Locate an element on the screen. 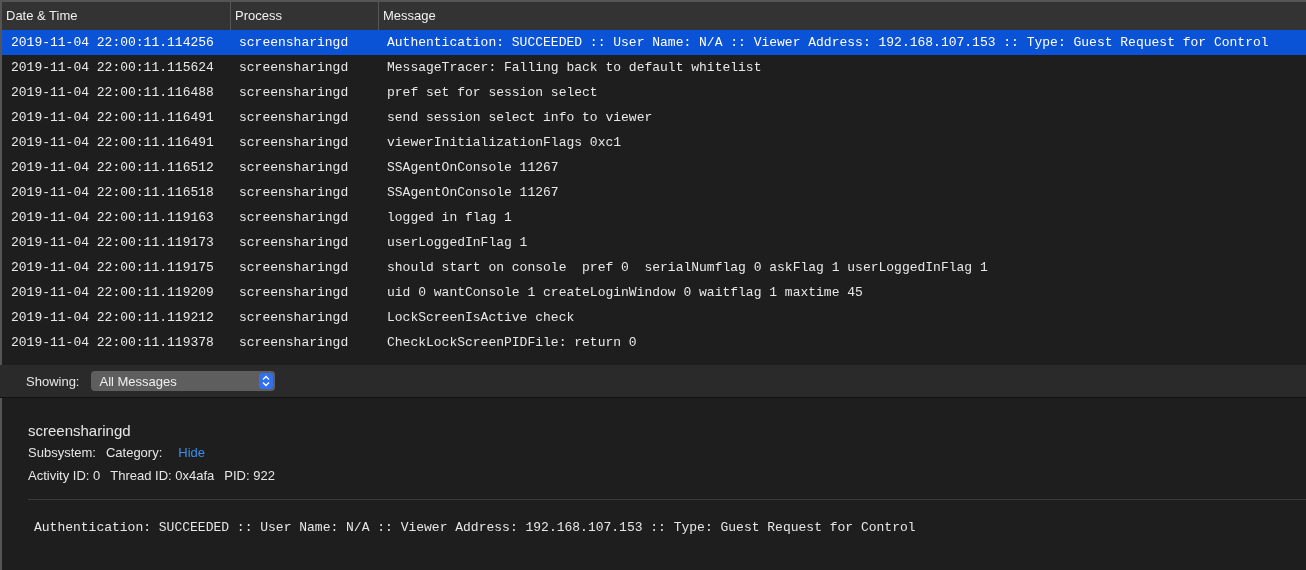 Image resolution: width=1306 pixels, height=570 pixels. message-text: Authentication: SUCCEEDED :: User Name: N/A :: Viewer Address: 192.168.107.153 :: Type: Guest Request for Control is located at coordinates (475, 527).